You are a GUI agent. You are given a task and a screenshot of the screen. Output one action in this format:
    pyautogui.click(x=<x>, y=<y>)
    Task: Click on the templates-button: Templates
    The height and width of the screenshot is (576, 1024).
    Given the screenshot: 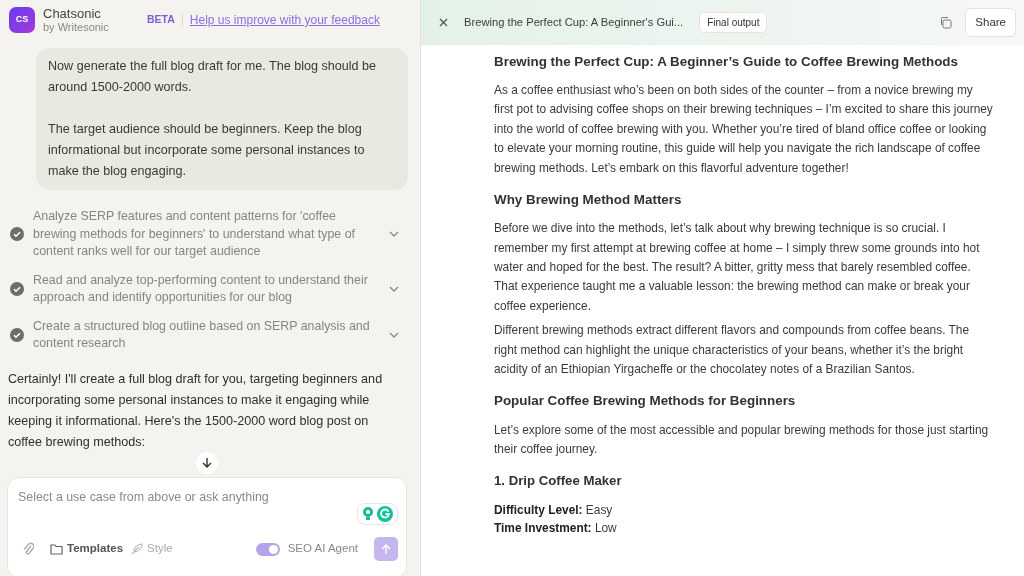 What is the action you would take?
    pyautogui.click(x=87, y=549)
    